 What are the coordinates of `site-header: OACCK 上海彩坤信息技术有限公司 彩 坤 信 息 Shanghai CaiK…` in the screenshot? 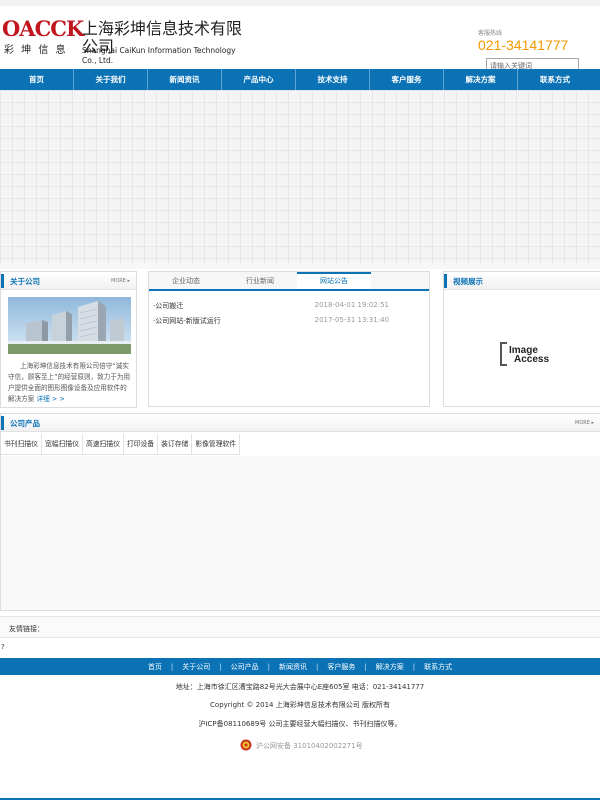 It's located at (300, 39).